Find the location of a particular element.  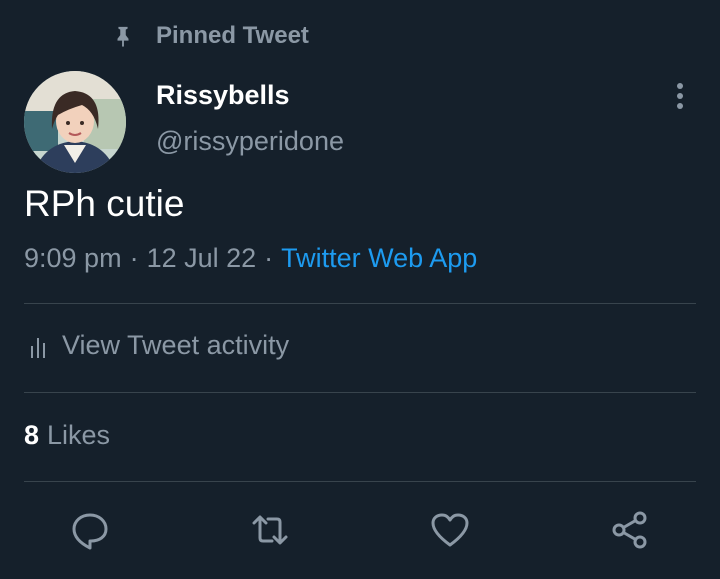

more-options-button is located at coordinates (680, 96).